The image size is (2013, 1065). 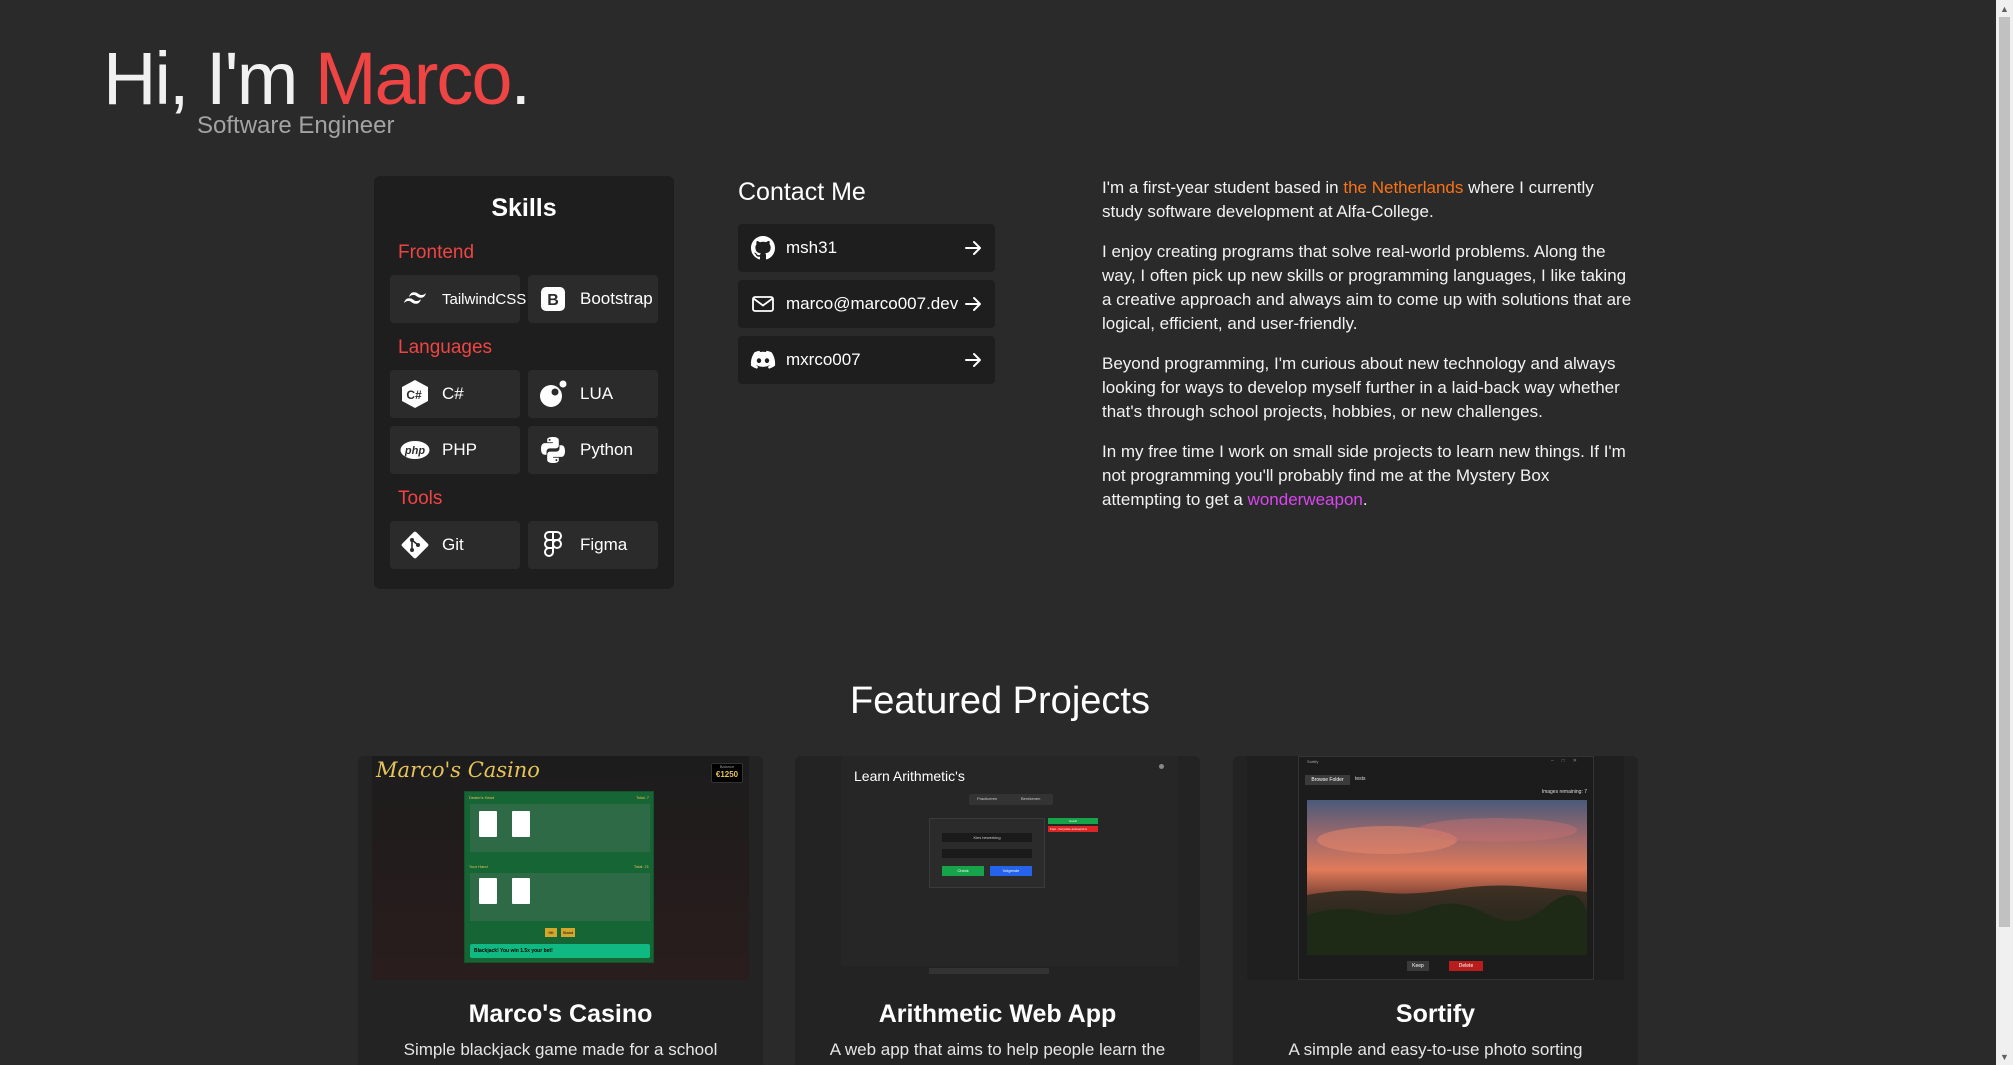 I want to click on arithmetic-tab: Berekenen, so click(x=1031, y=798).